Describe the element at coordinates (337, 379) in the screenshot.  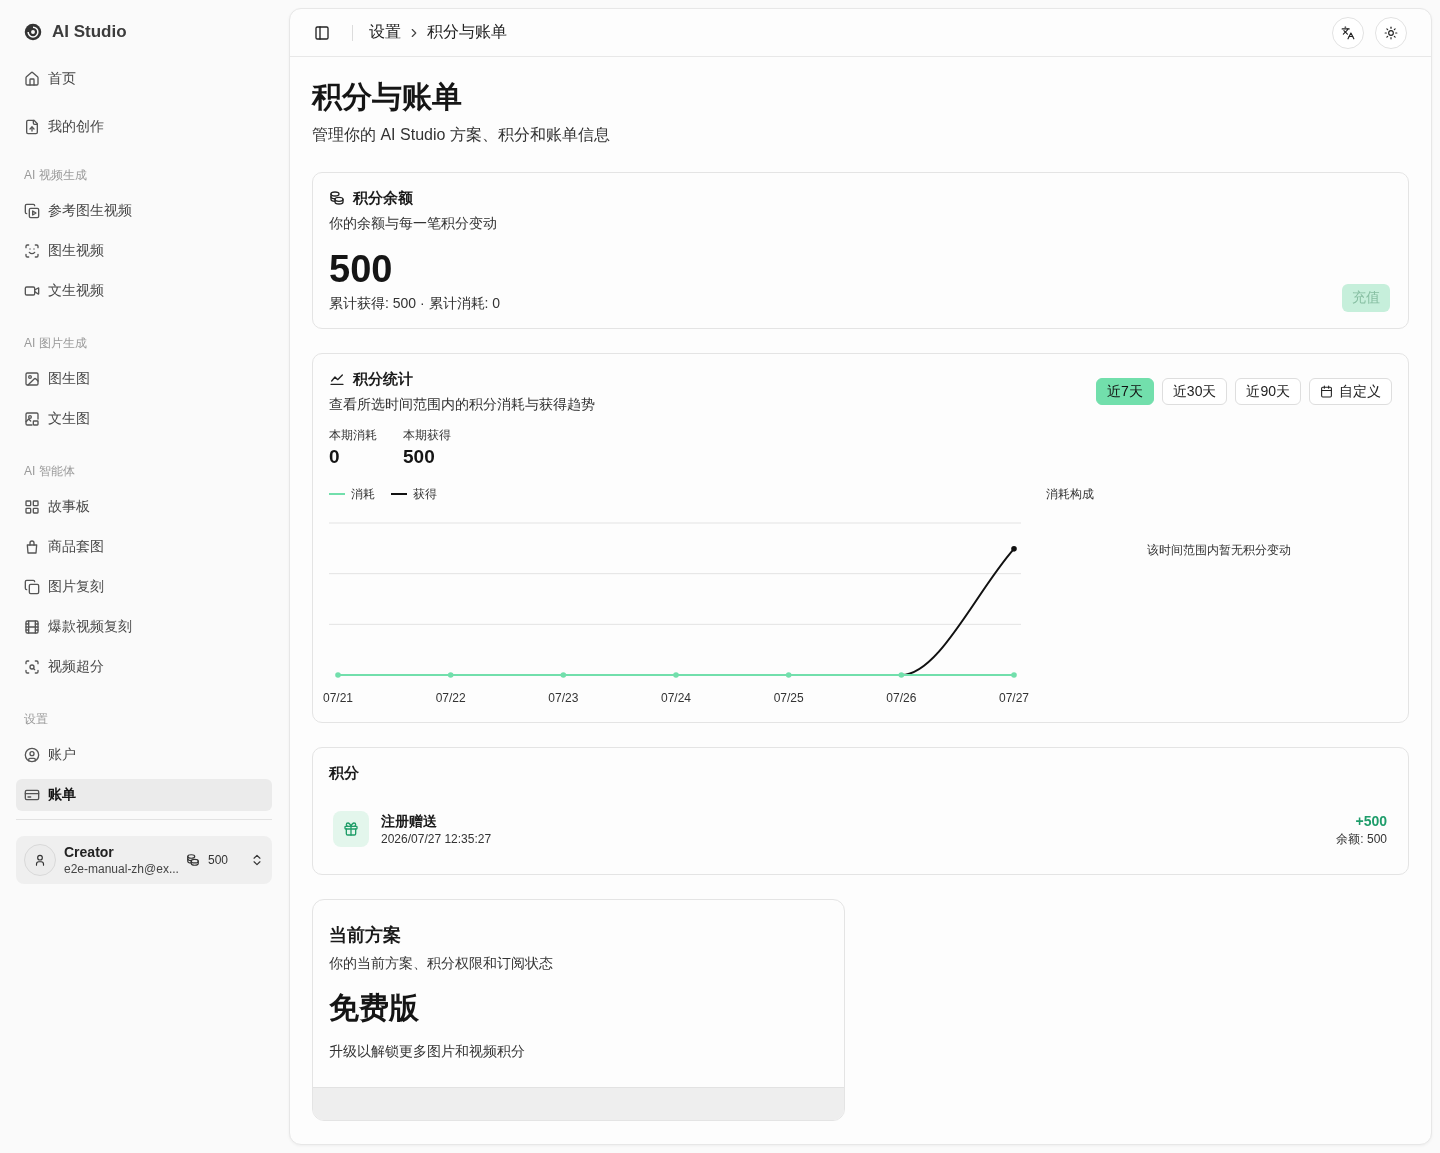
I see `line-chart-icon` at that location.